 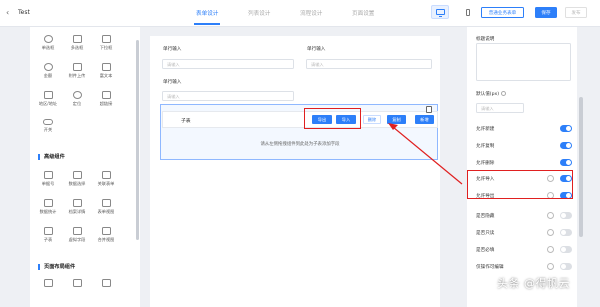 What do you see at coordinates (51, 156) in the screenshot?
I see `section-advanced-components: 高级组件` at bounding box center [51, 156].